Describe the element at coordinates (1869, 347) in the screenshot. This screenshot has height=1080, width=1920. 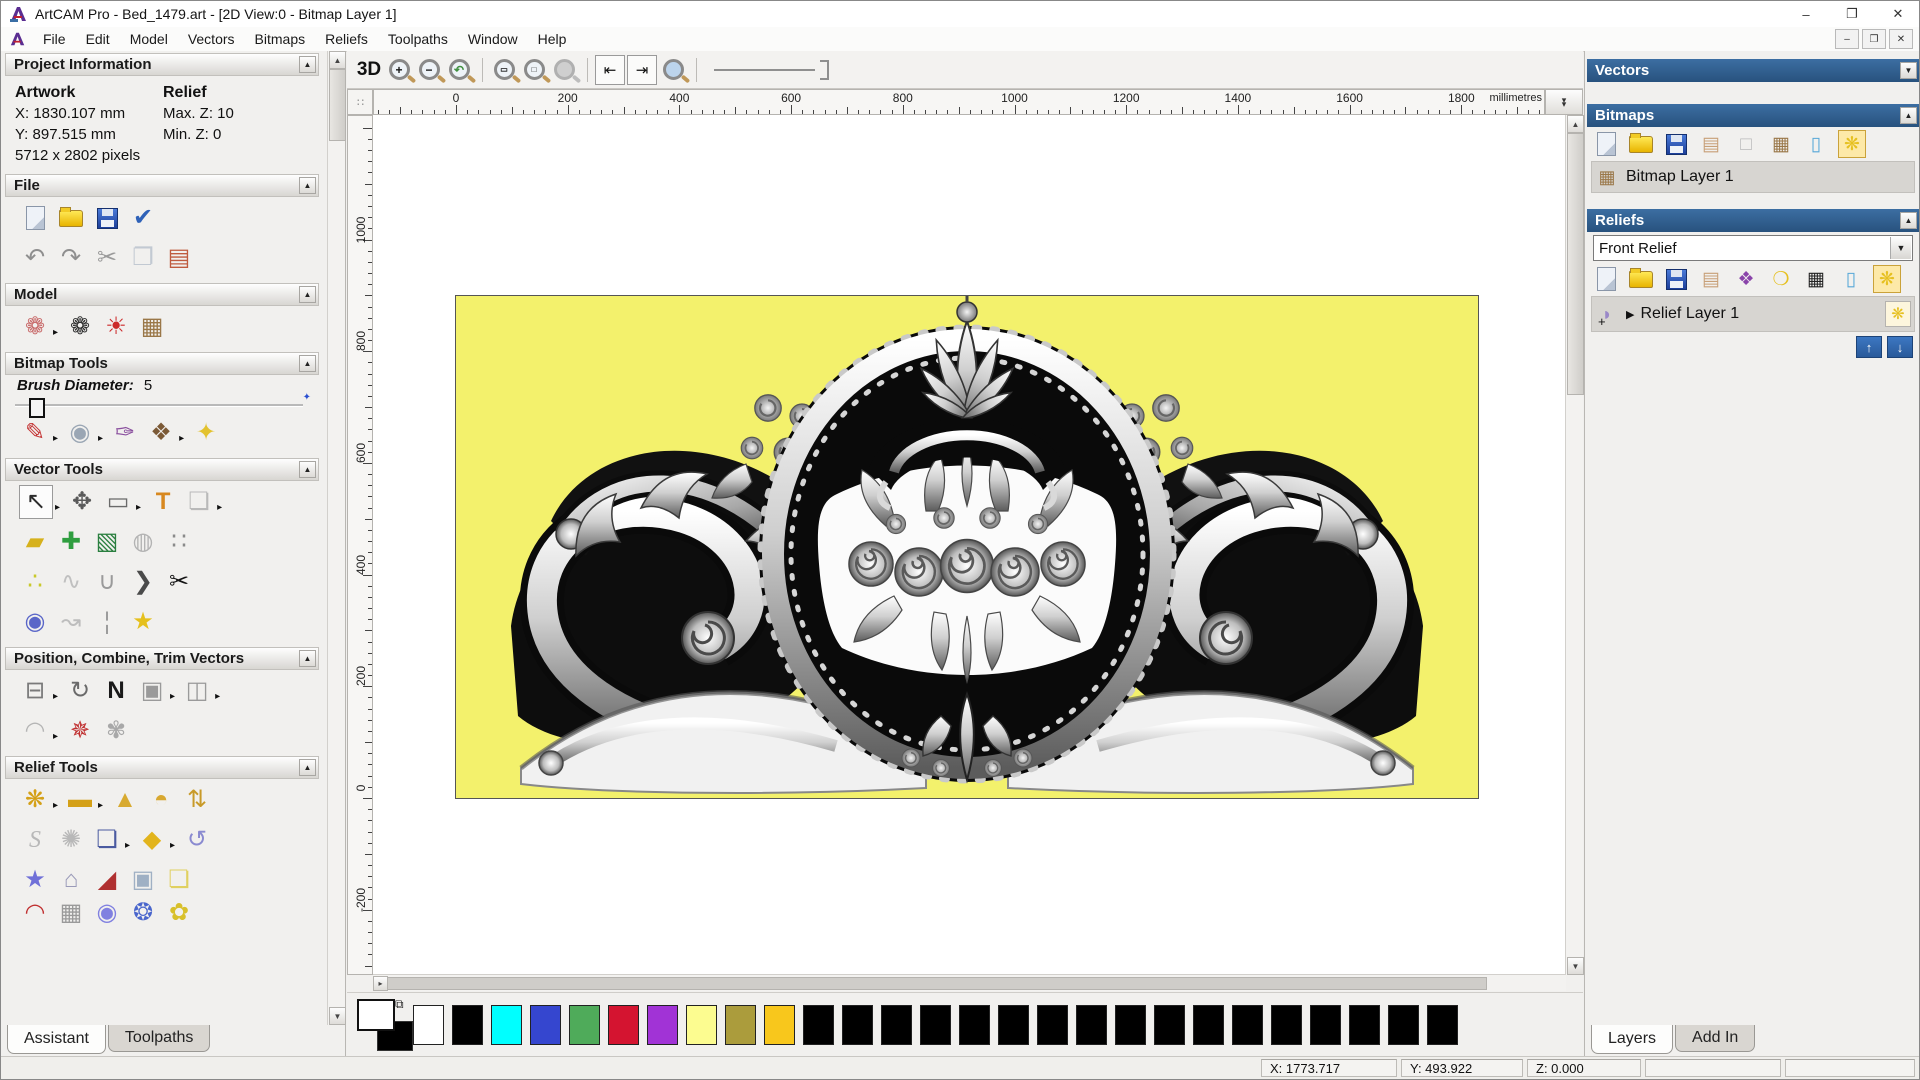
I see `move-layer-up-icon: ↑` at that location.